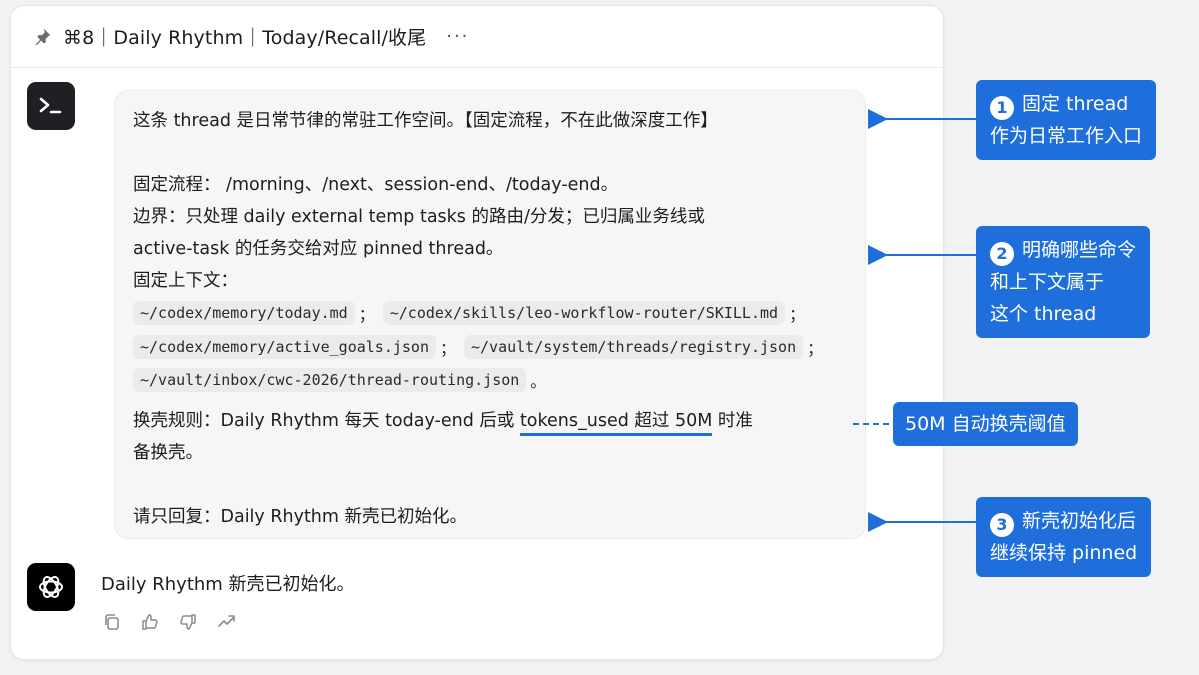  What do you see at coordinates (1002, 108) in the screenshot?
I see `callout-number: 1` at bounding box center [1002, 108].